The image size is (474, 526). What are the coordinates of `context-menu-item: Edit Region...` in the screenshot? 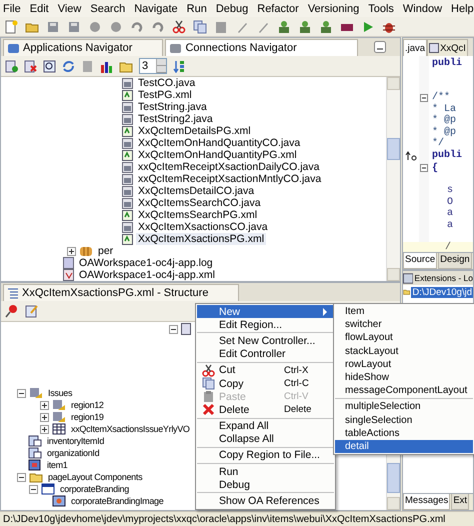 It's located at (265, 325).